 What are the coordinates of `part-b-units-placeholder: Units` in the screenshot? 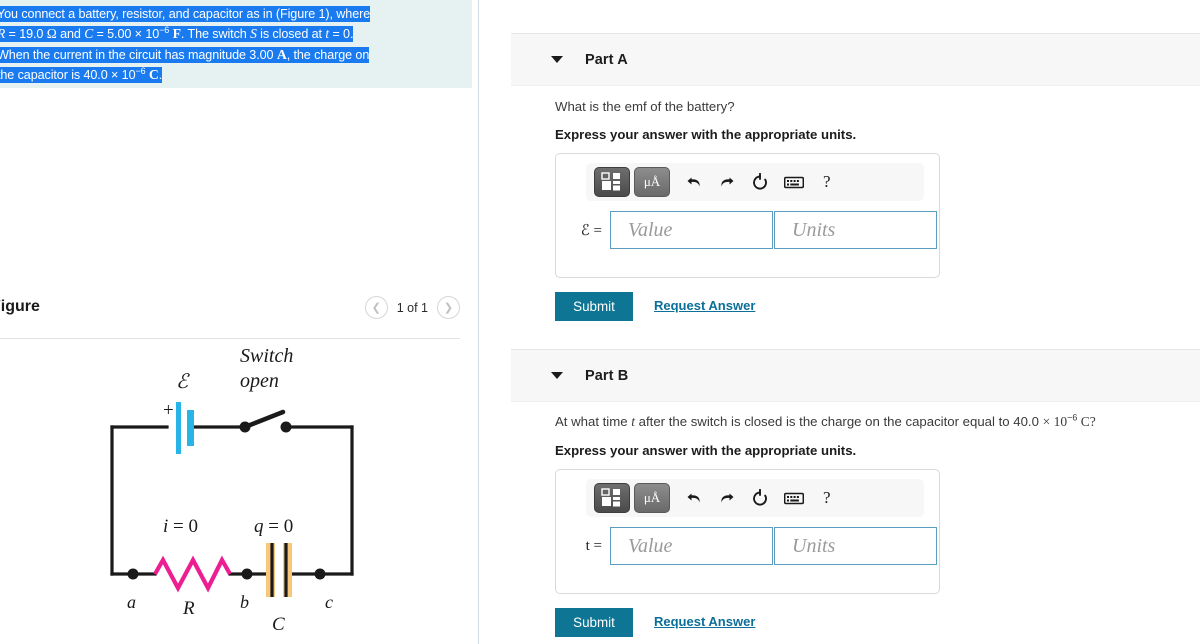 It's located at (814, 545).